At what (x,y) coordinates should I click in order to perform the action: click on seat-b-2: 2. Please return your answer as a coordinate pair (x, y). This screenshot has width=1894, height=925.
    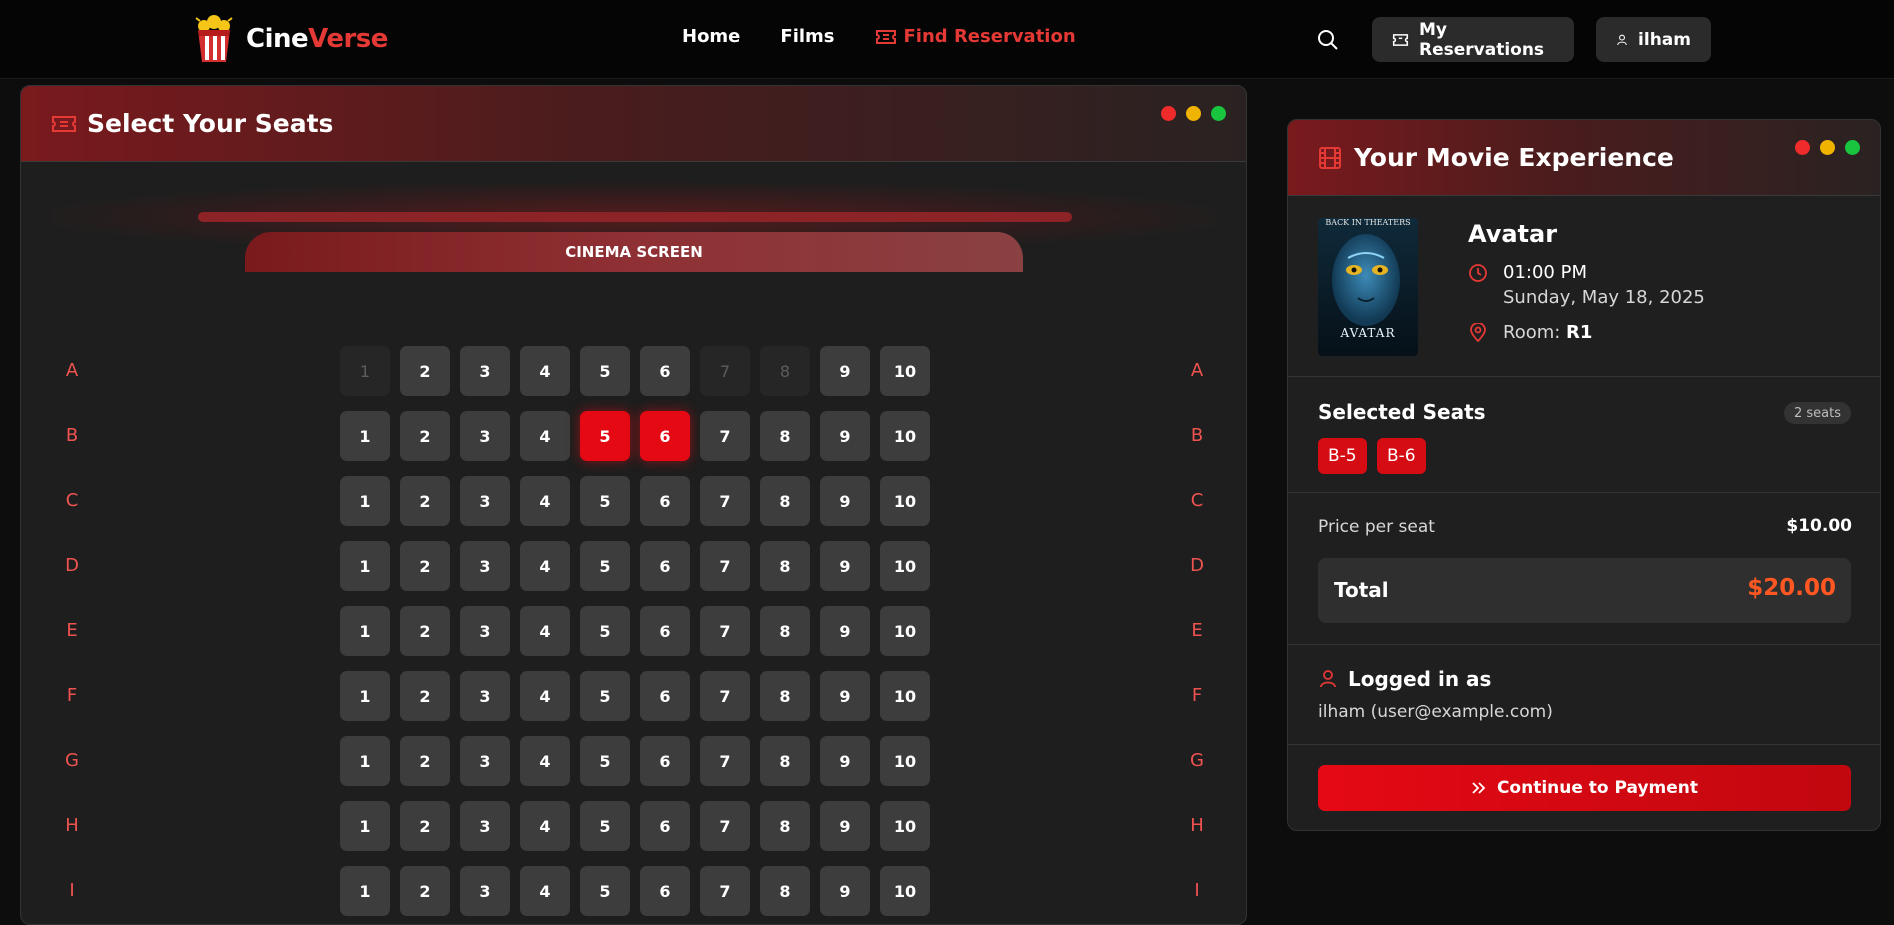
    Looking at the image, I should click on (425, 436).